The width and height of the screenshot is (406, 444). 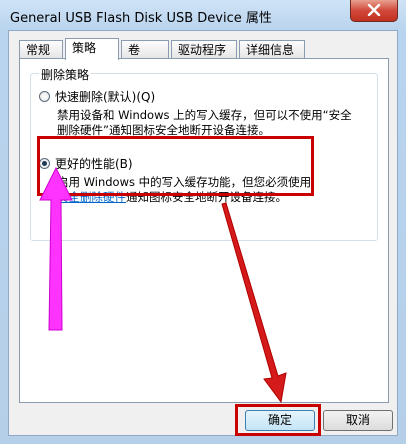 I want to click on red-arrow-icon, so click(x=254, y=303).